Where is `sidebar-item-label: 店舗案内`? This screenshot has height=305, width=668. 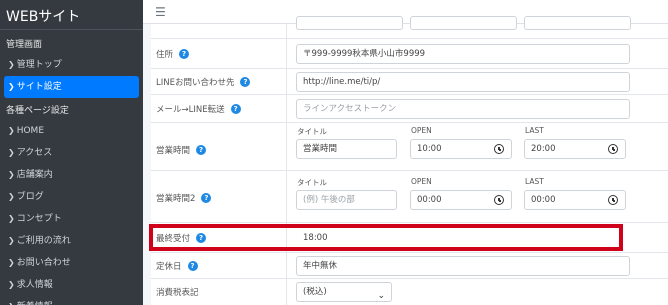
sidebar-item-label: 店舗案内 is located at coordinates (34, 175).